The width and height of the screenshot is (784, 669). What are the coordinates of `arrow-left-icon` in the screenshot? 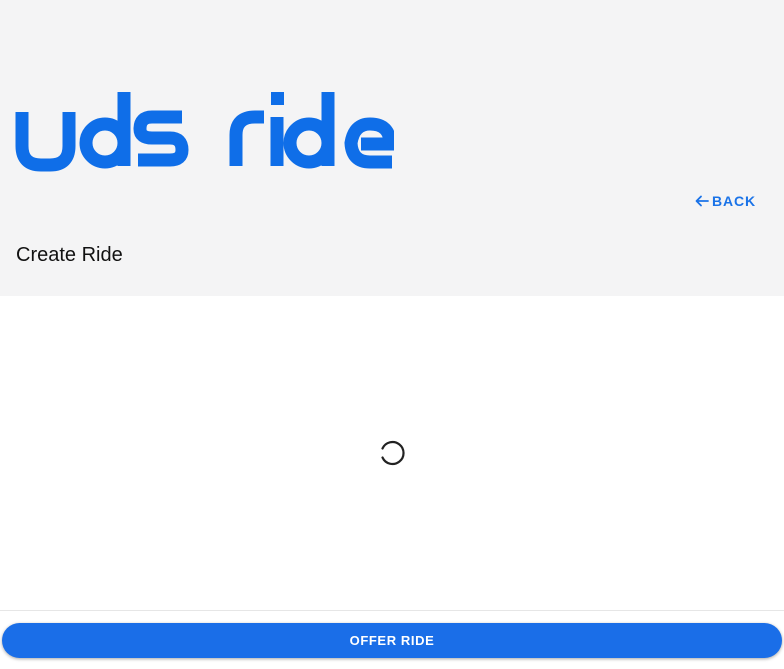 It's located at (702, 201).